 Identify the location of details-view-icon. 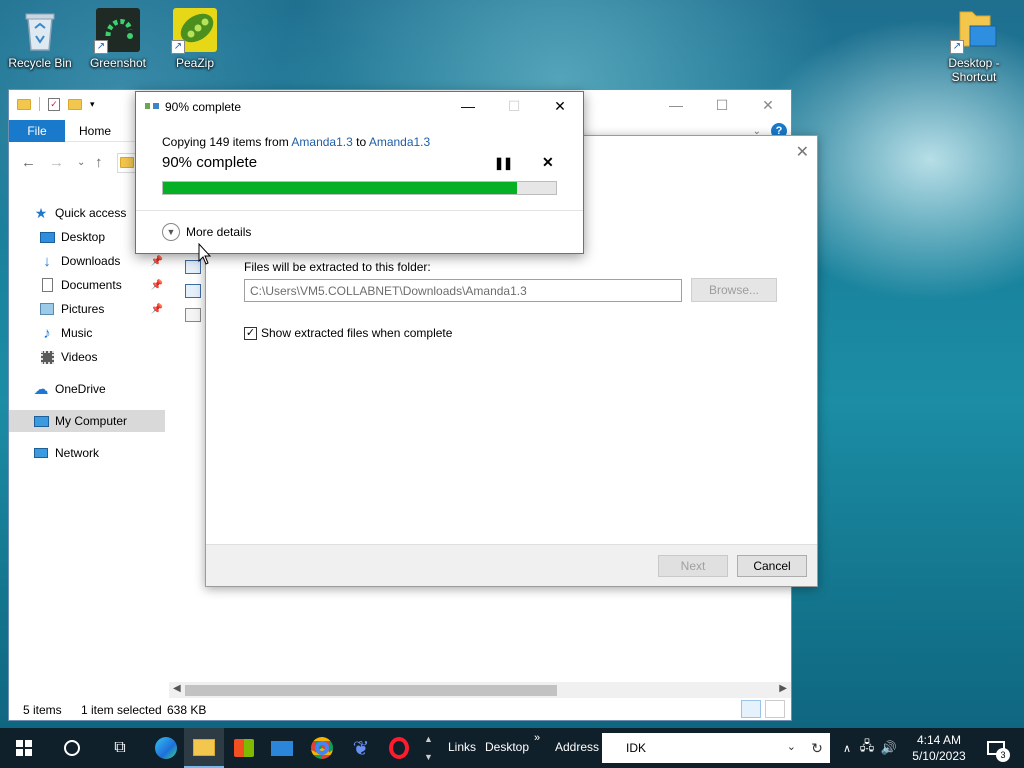
(751, 709).